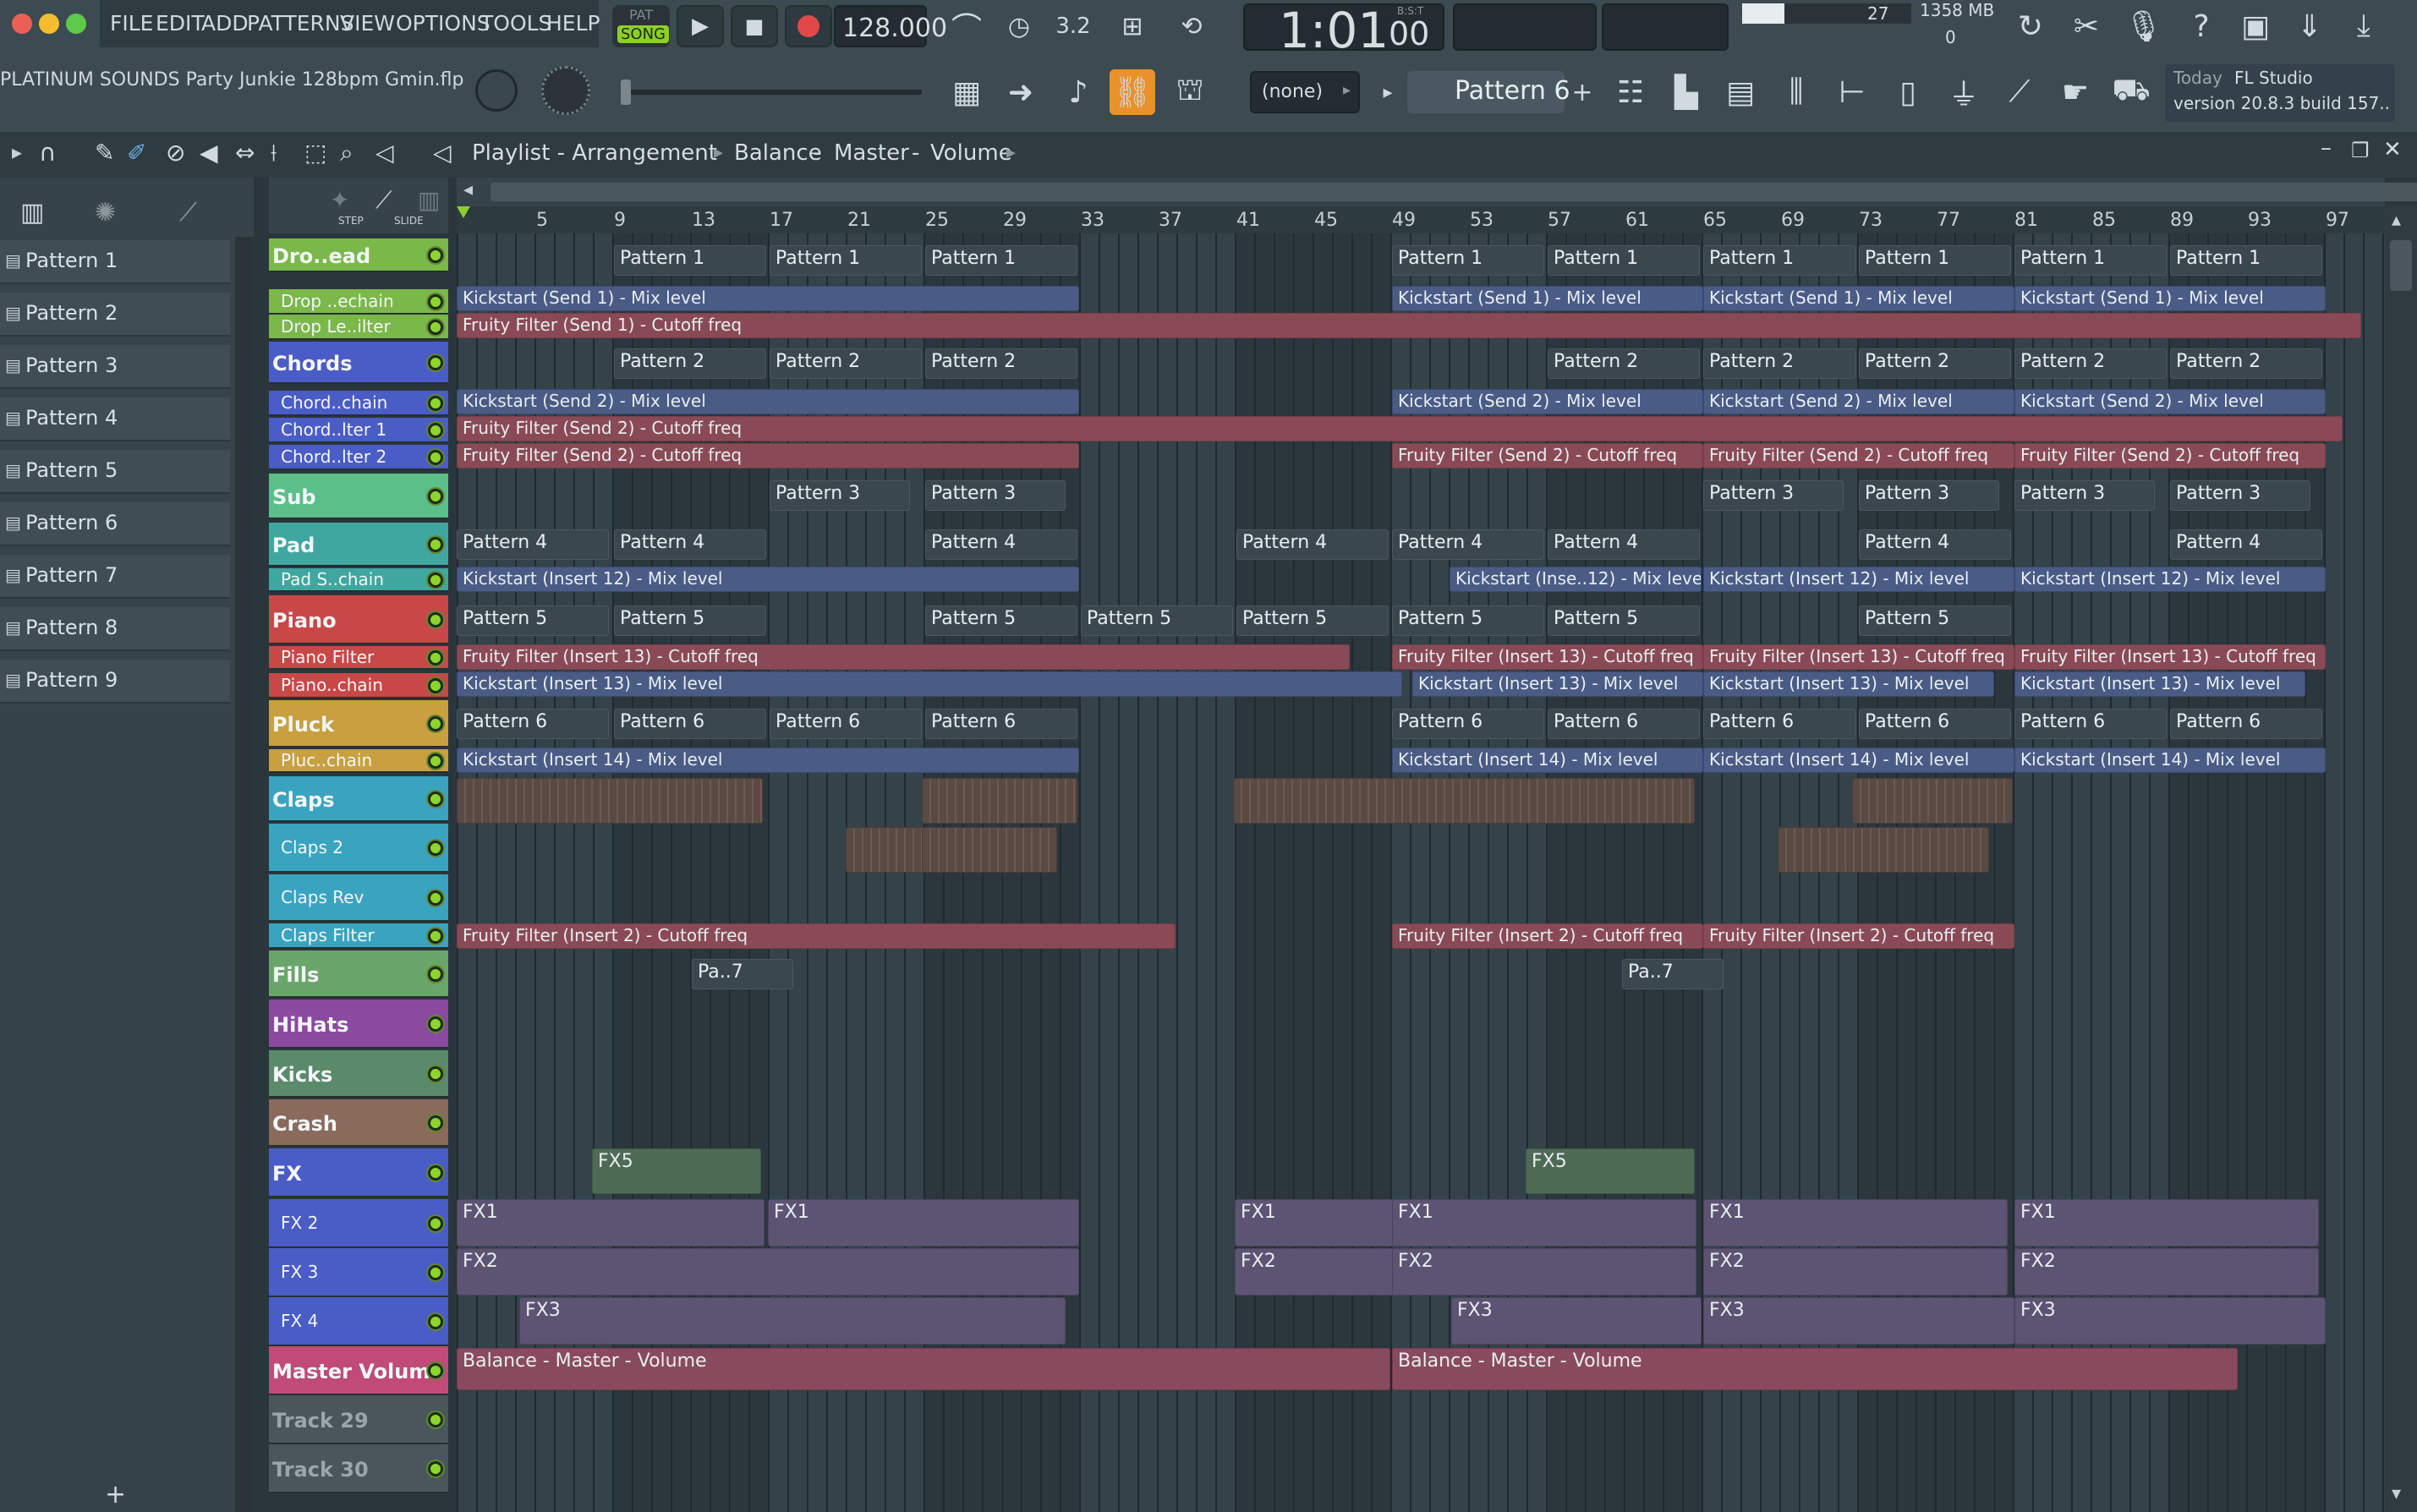 Image resolution: width=2417 pixels, height=1512 pixels. What do you see at coordinates (22, 24) in the screenshot?
I see `close-window-button` at bounding box center [22, 24].